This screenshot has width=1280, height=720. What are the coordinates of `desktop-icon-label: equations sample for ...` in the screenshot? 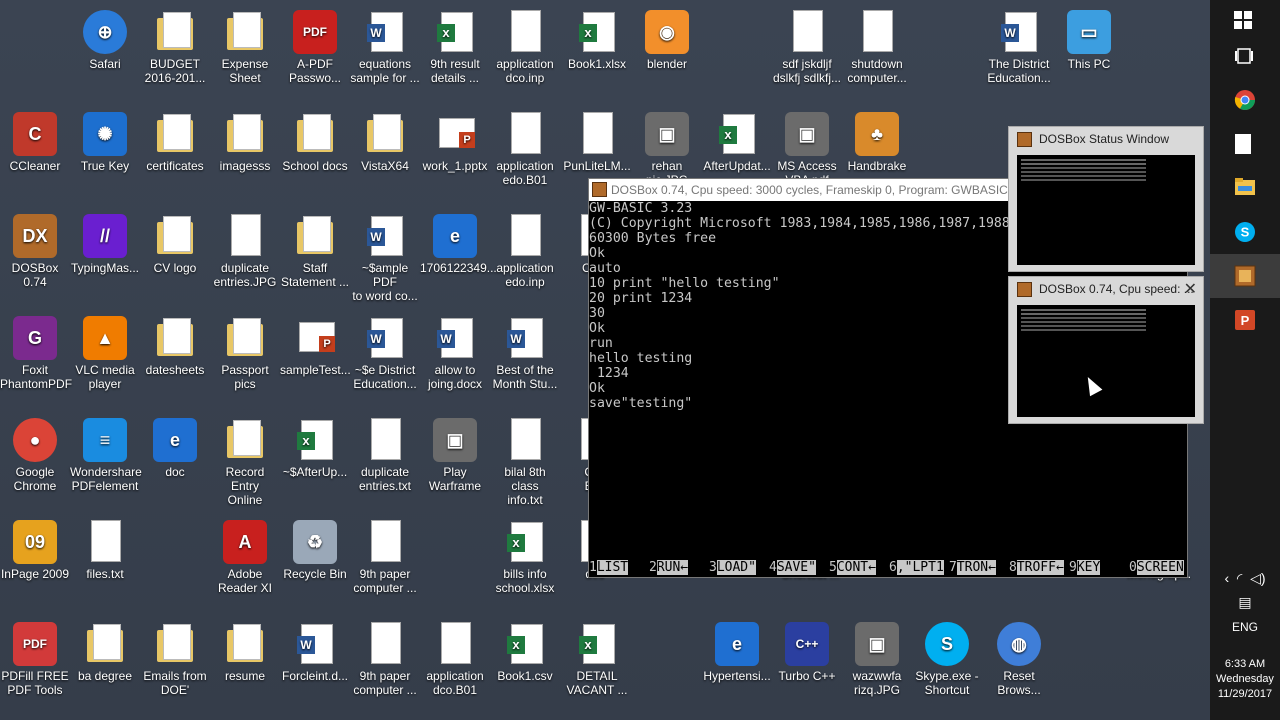 It's located at (385, 71).